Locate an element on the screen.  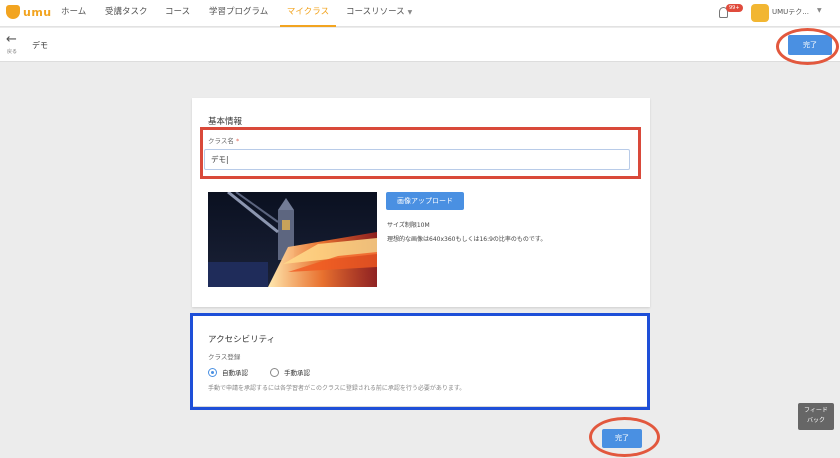
size-limit-text: サイズ制限10M is located at coordinates (408, 225).